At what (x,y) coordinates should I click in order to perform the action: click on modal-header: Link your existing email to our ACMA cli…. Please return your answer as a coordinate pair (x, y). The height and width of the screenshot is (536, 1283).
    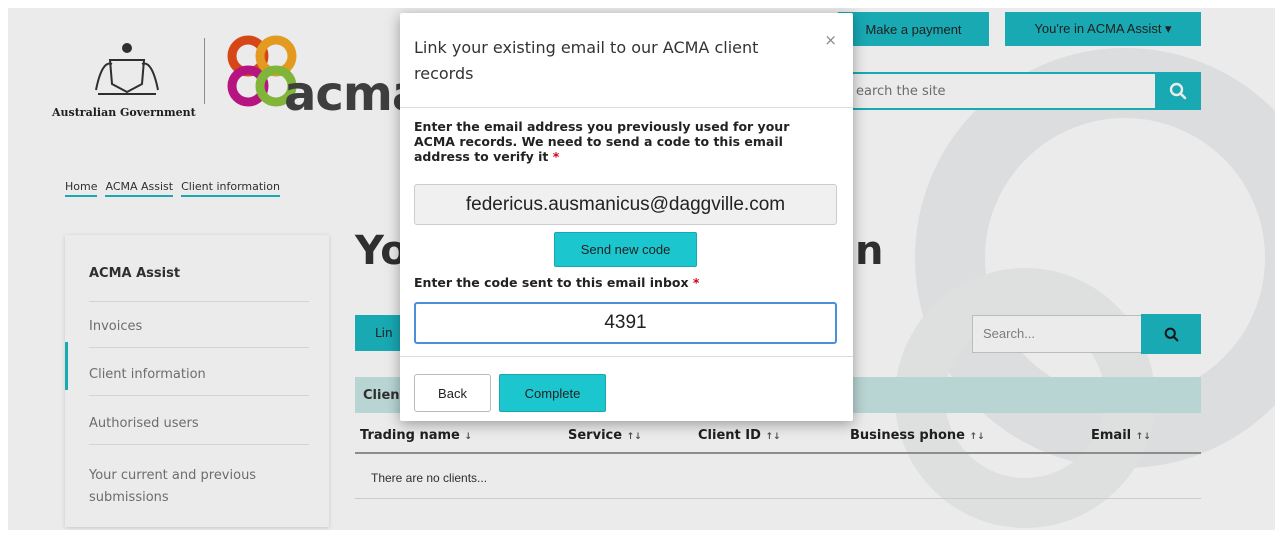
    Looking at the image, I should click on (626, 60).